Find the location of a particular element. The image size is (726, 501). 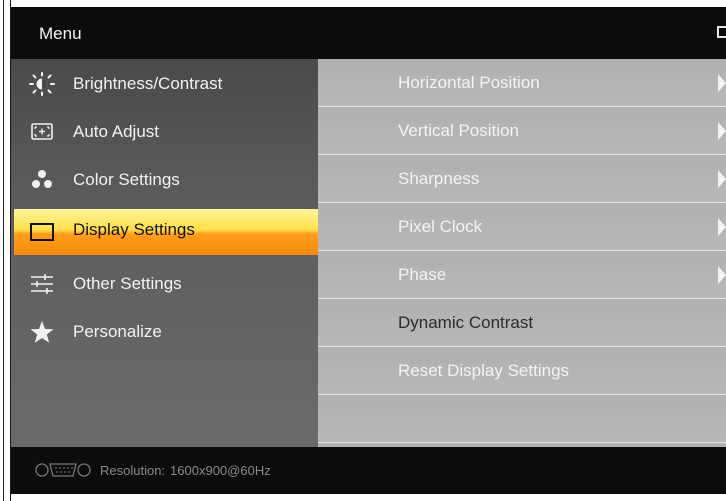

color-settings-icon is located at coordinates (42, 180).